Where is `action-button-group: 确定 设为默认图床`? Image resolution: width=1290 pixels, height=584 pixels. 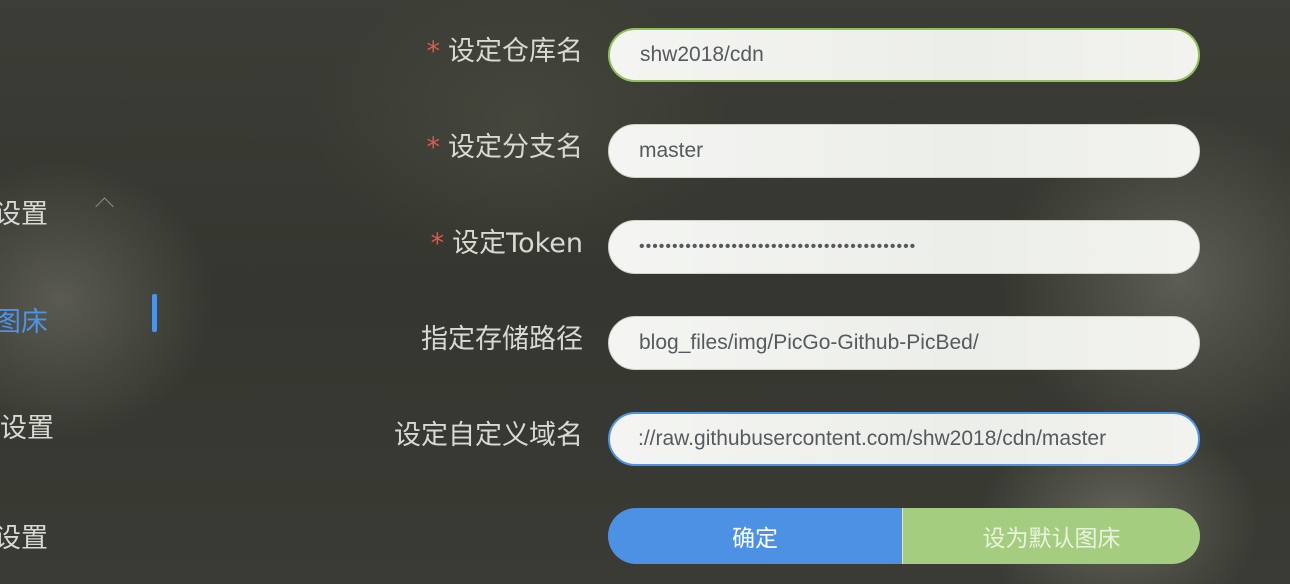
action-button-group: 确定 设为默认图床 is located at coordinates (904, 536).